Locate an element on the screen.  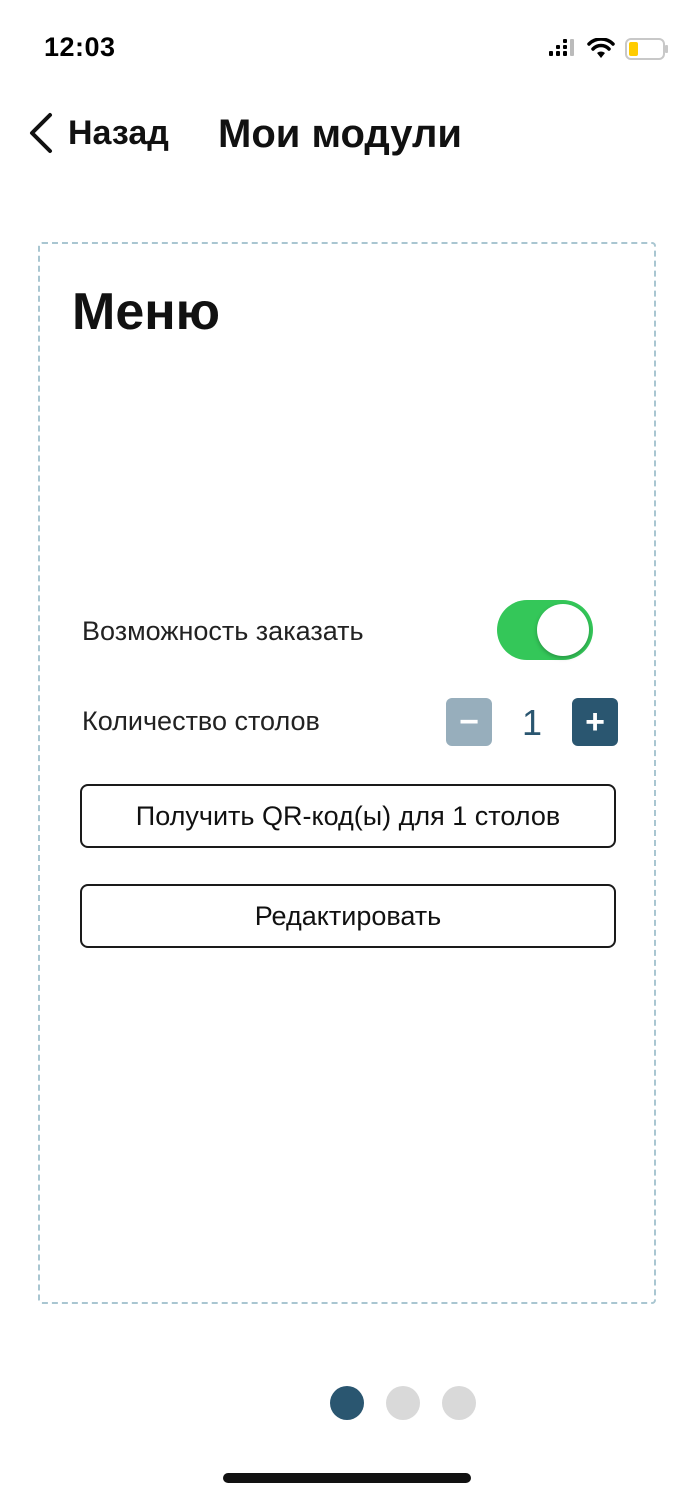
tables-count-value: 1 is located at coordinates (532, 722).